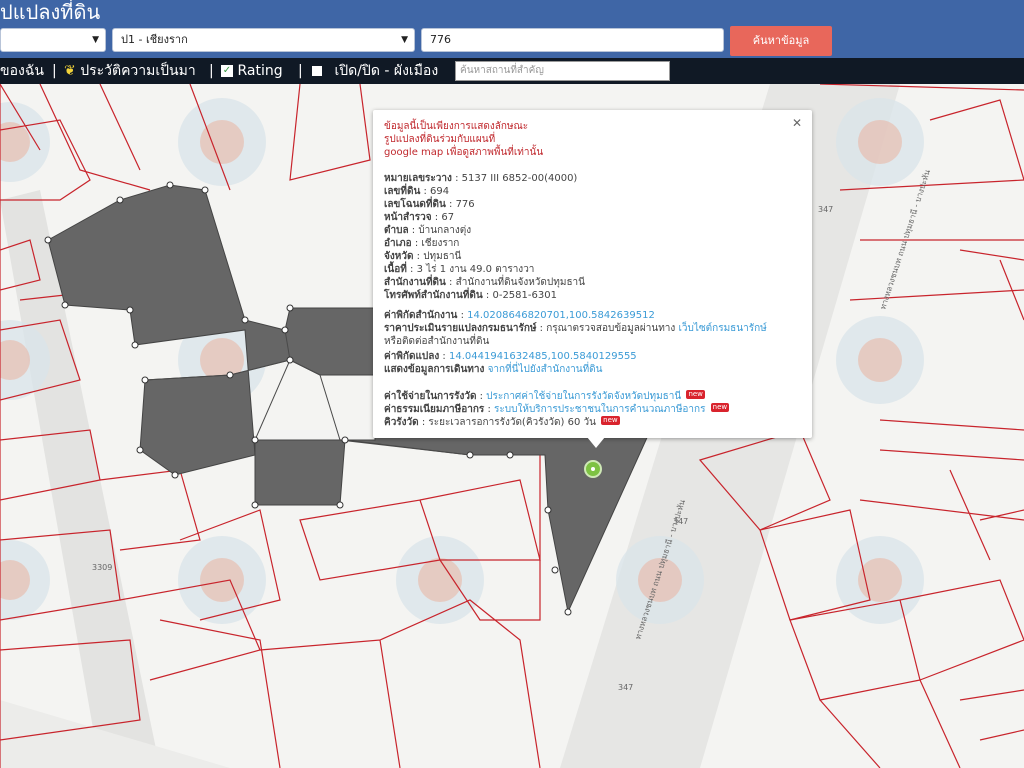 The height and width of the screenshot is (768, 1024). I want to click on info-row: โทรศัพท์สำนักงานที่ดิน : 0-2581-6301, so click(470, 295).